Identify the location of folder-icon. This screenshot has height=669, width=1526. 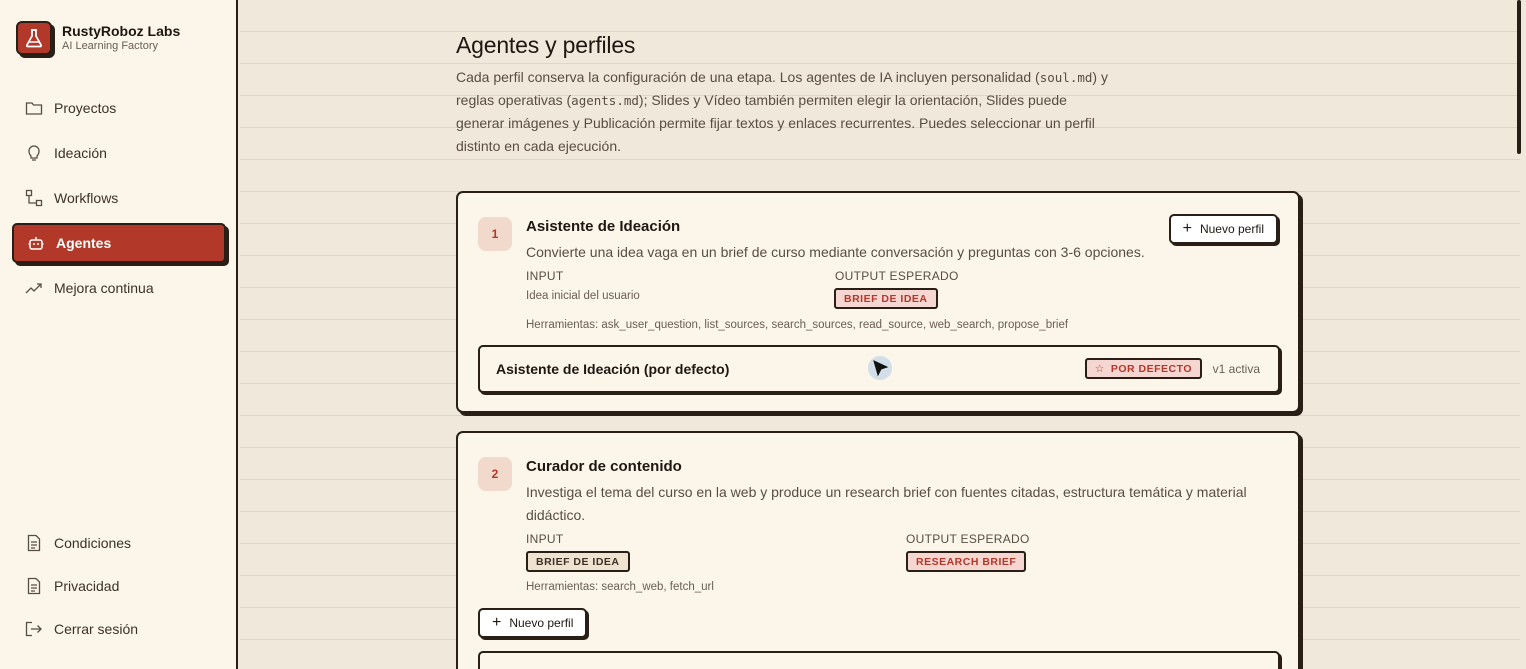
(34, 108).